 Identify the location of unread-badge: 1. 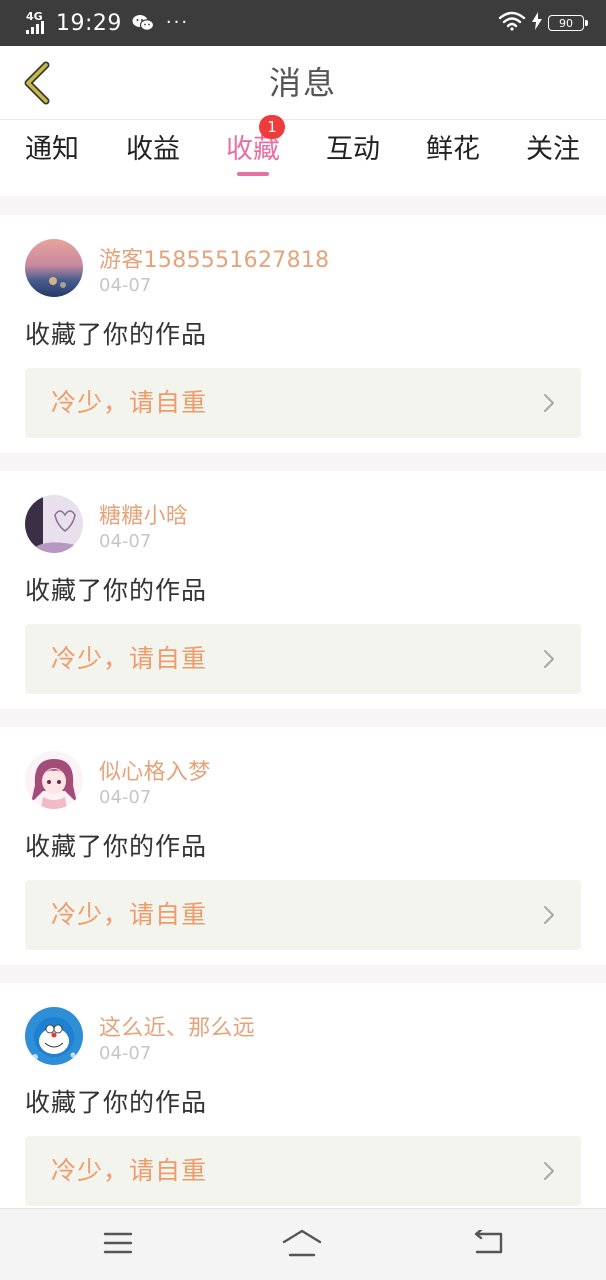
(272, 127).